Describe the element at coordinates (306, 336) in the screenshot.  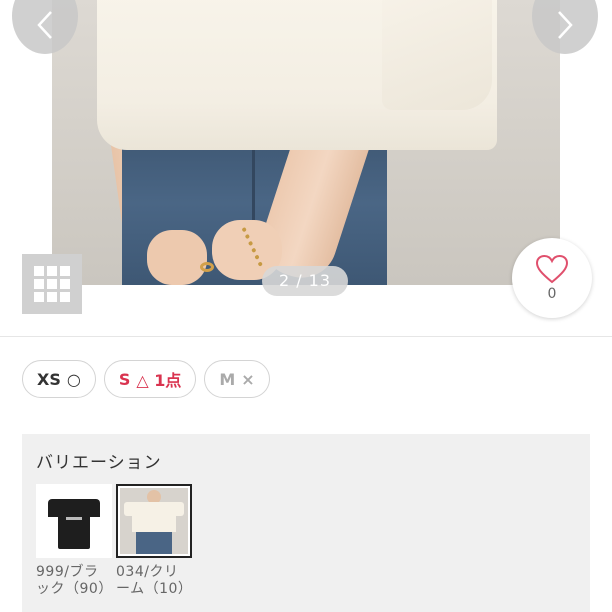
I see `section-divider` at that location.